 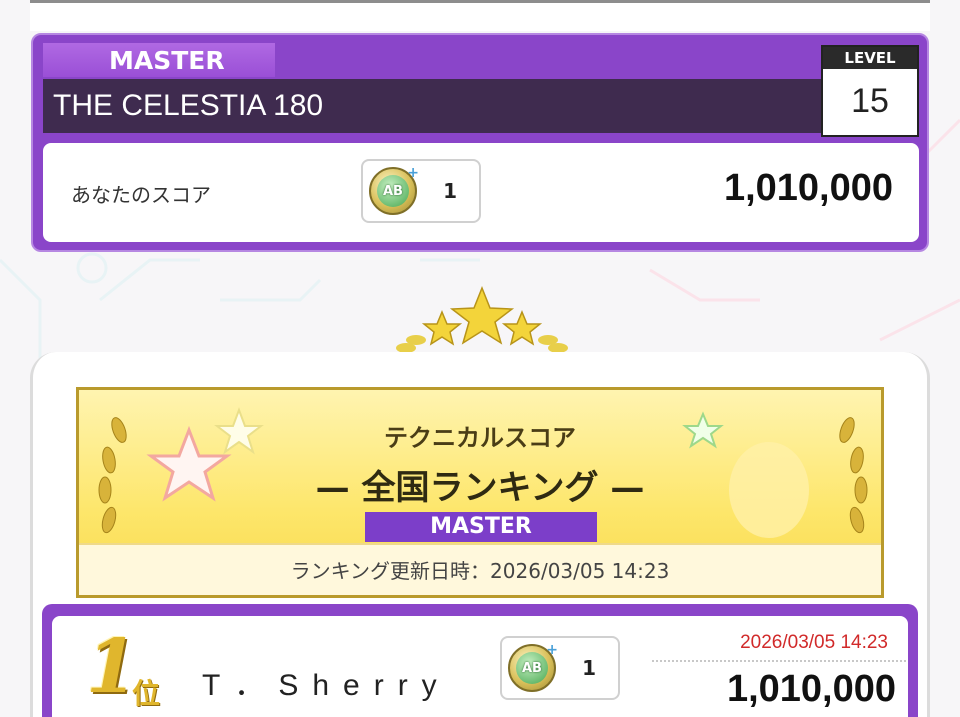 I want to click on your-score-label: あなたのスコア, so click(x=141, y=195).